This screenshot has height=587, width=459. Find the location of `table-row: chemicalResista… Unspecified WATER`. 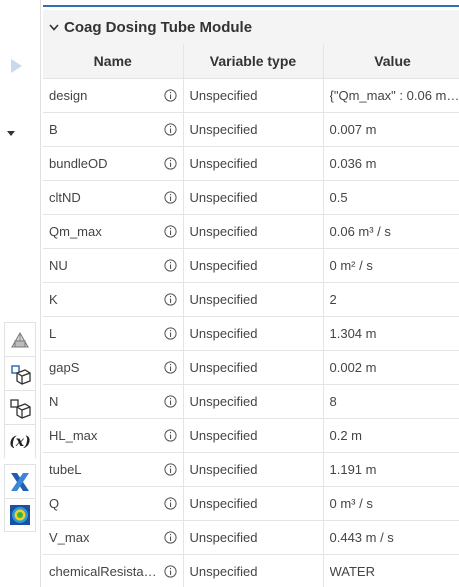

table-row: chemicalResista… Unspecified WATER is located at coordinates (251, 570).